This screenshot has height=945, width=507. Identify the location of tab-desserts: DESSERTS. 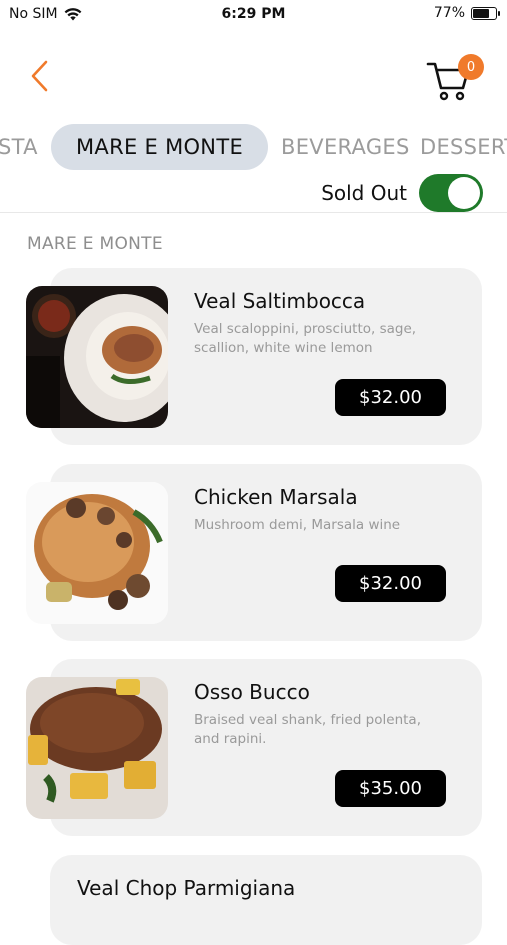
(463, 147).